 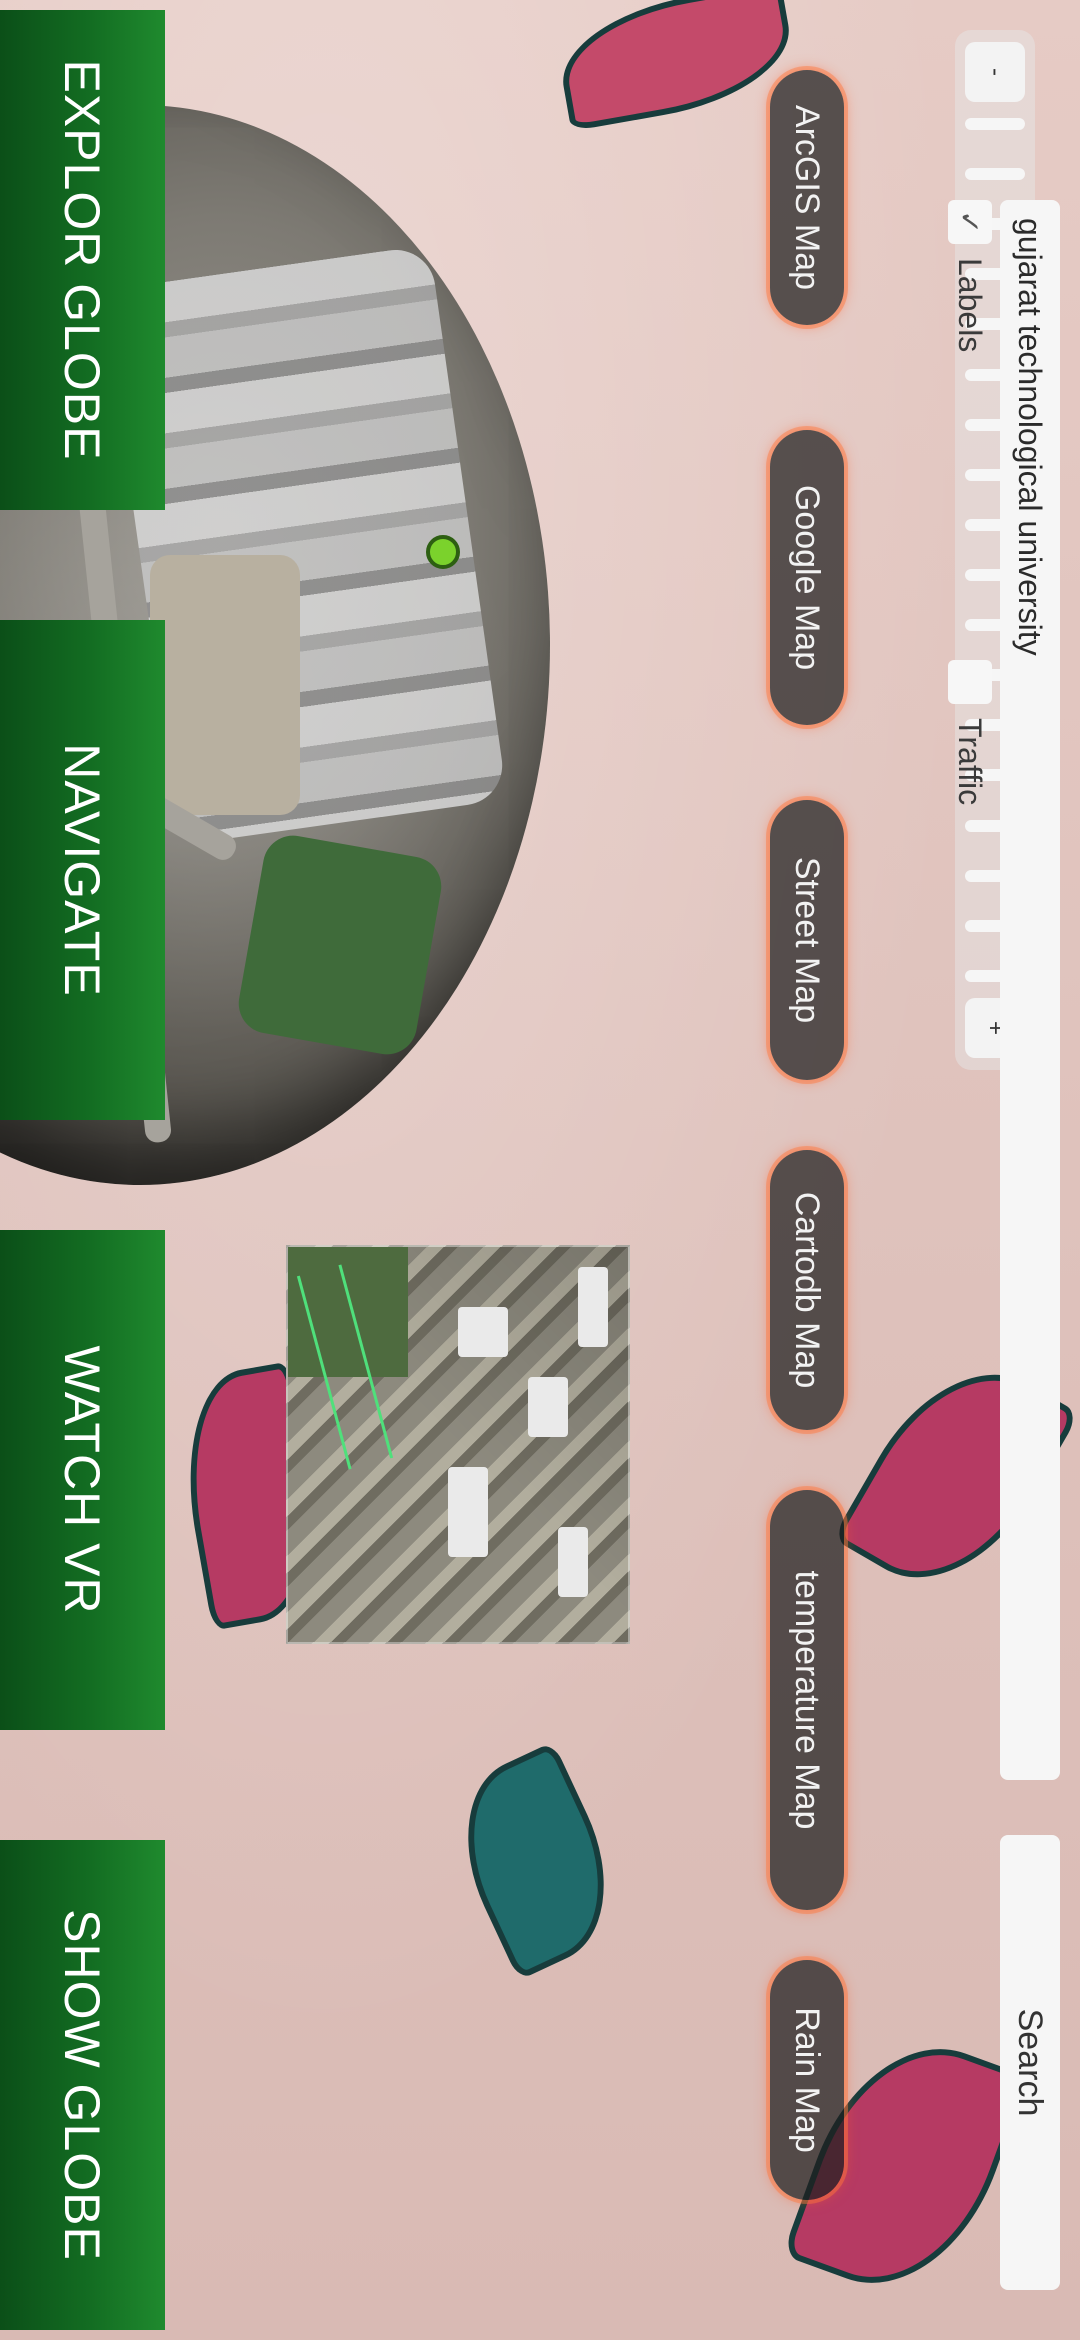 I want to click on labels-option: ✓ Labels, so click(x=970, y=276).